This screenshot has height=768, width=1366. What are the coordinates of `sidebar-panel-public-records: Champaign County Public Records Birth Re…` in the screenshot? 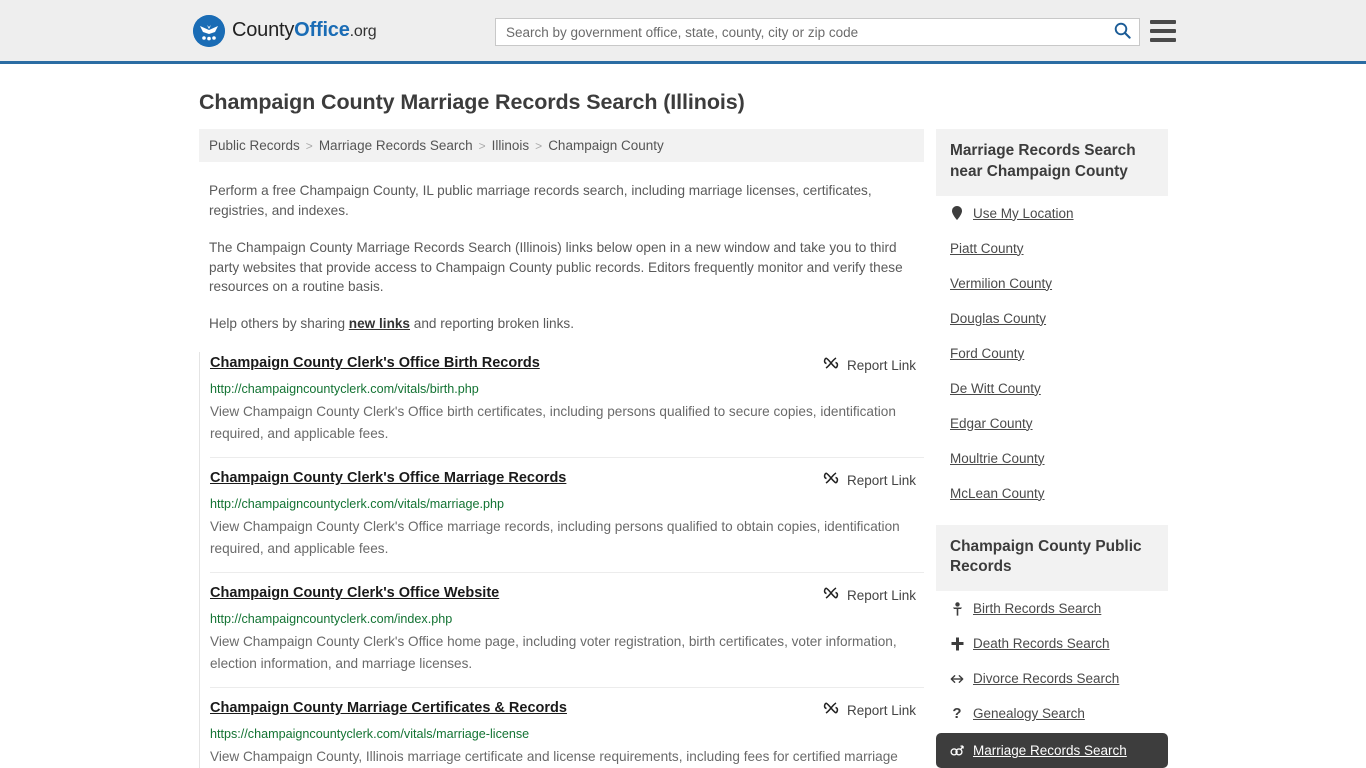 It's located at (1052, 646).